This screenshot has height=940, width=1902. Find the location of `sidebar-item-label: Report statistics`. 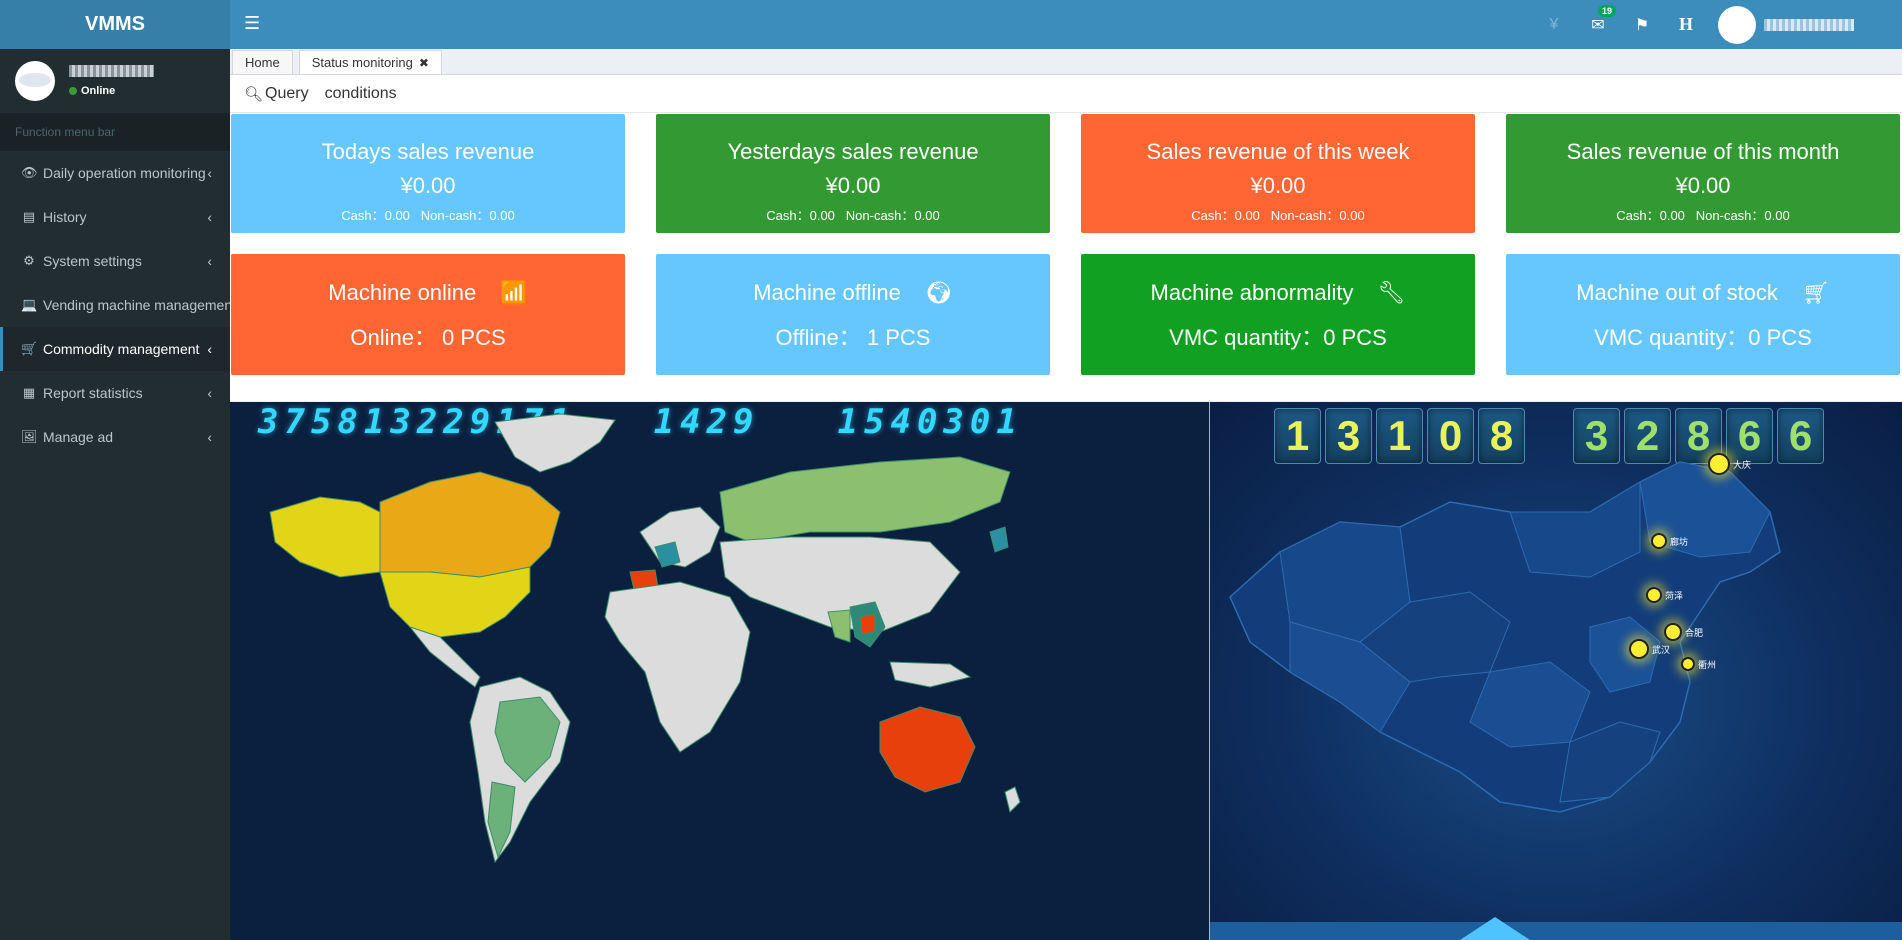

sidebar-item-label: Report statistics is located at coordinates (93, 393).